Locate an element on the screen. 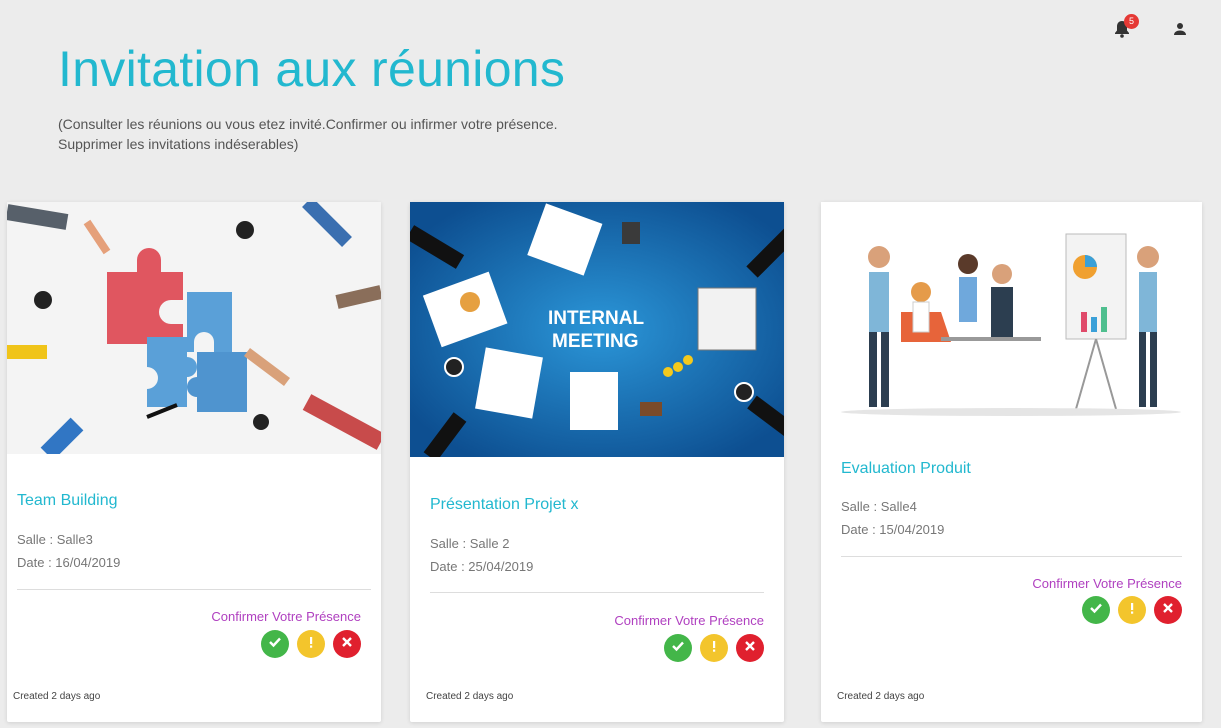 The height and width of the screenshot is (728, 1221). card-salle: Salle : Salle 2 is located at coordinates (470, 543).